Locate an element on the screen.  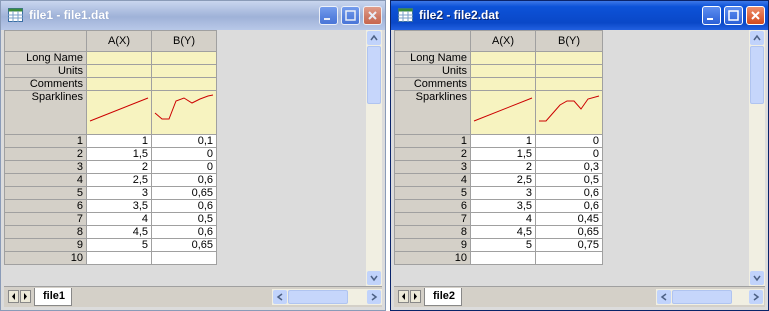
table-row: 110 is located at coordinates (498, 141).